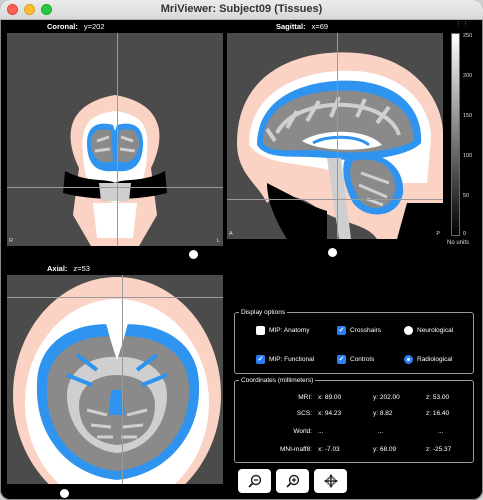 The width and height of the screenshot is (483, 500). What do you see at coordinates (354, 341) in the screenshot?
I see `display-options-panel: Display options` at bounding box center [354, 341].